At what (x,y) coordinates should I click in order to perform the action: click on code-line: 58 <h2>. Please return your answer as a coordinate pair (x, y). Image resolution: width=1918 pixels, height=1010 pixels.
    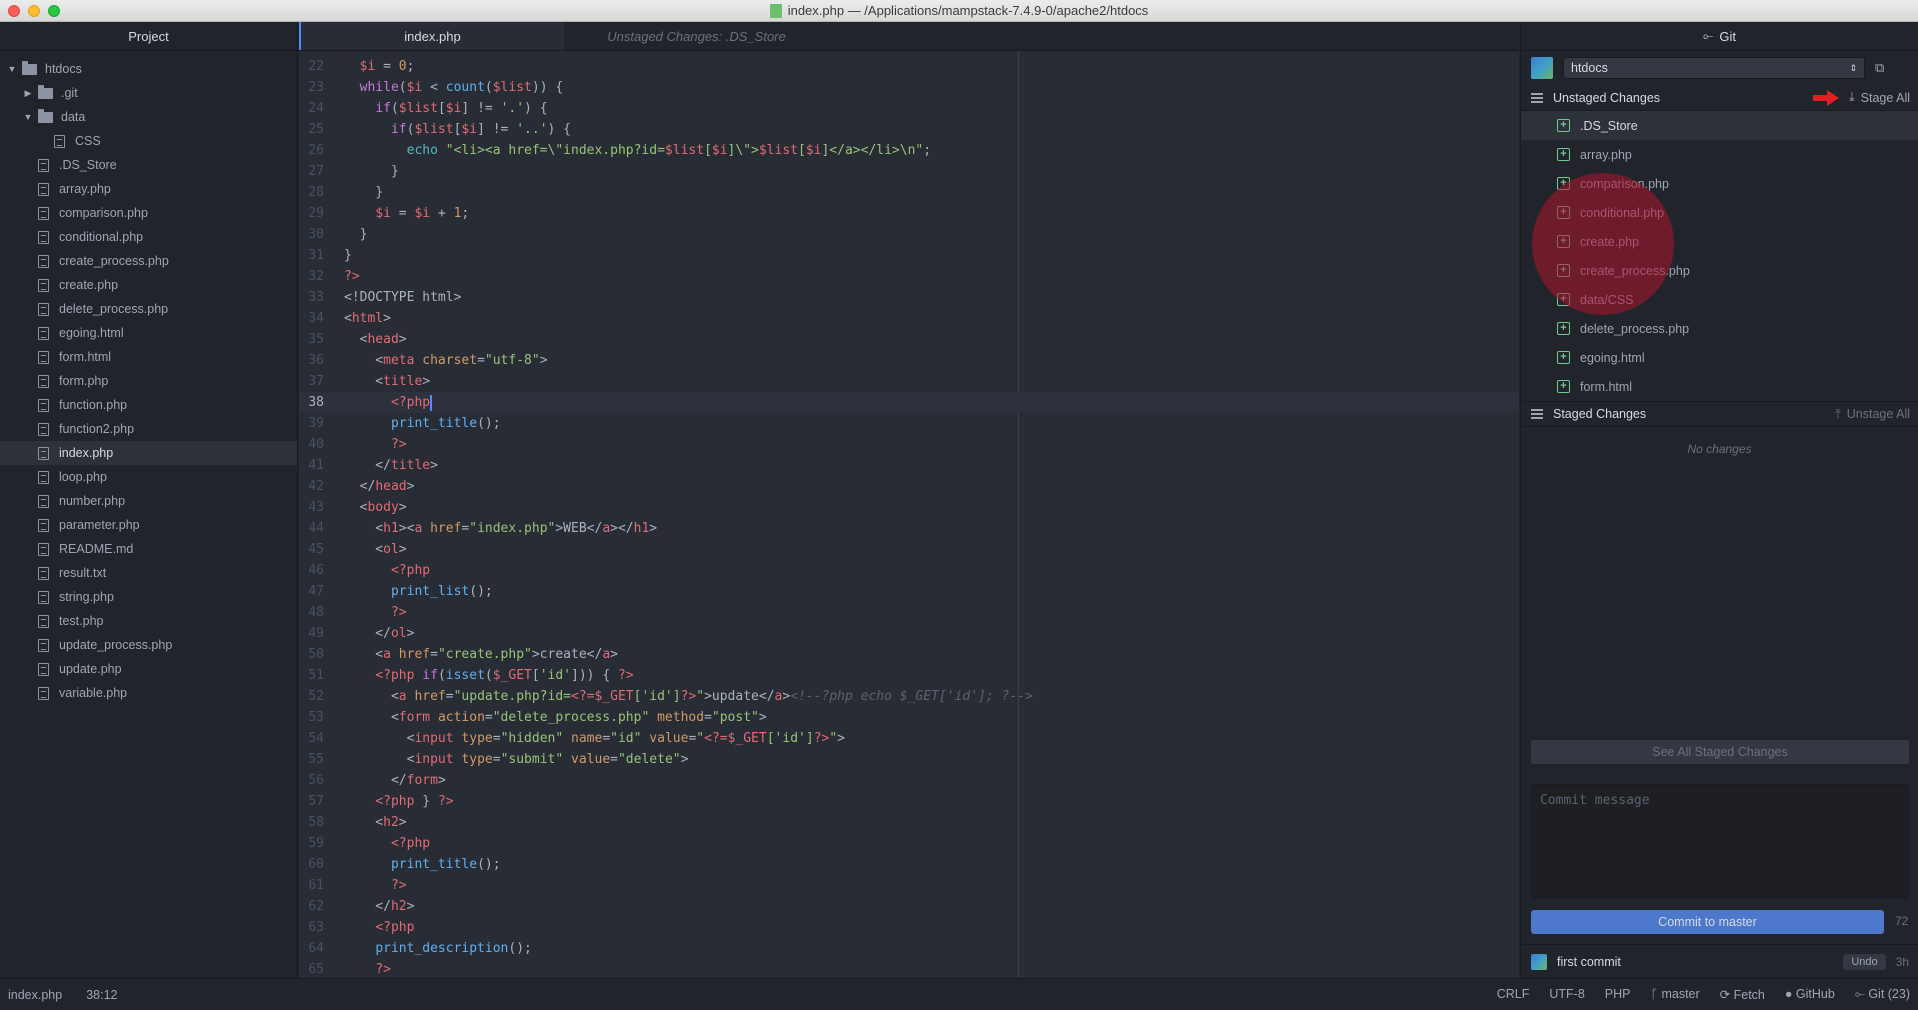
    Looking at the image, I should click on (909, 822).